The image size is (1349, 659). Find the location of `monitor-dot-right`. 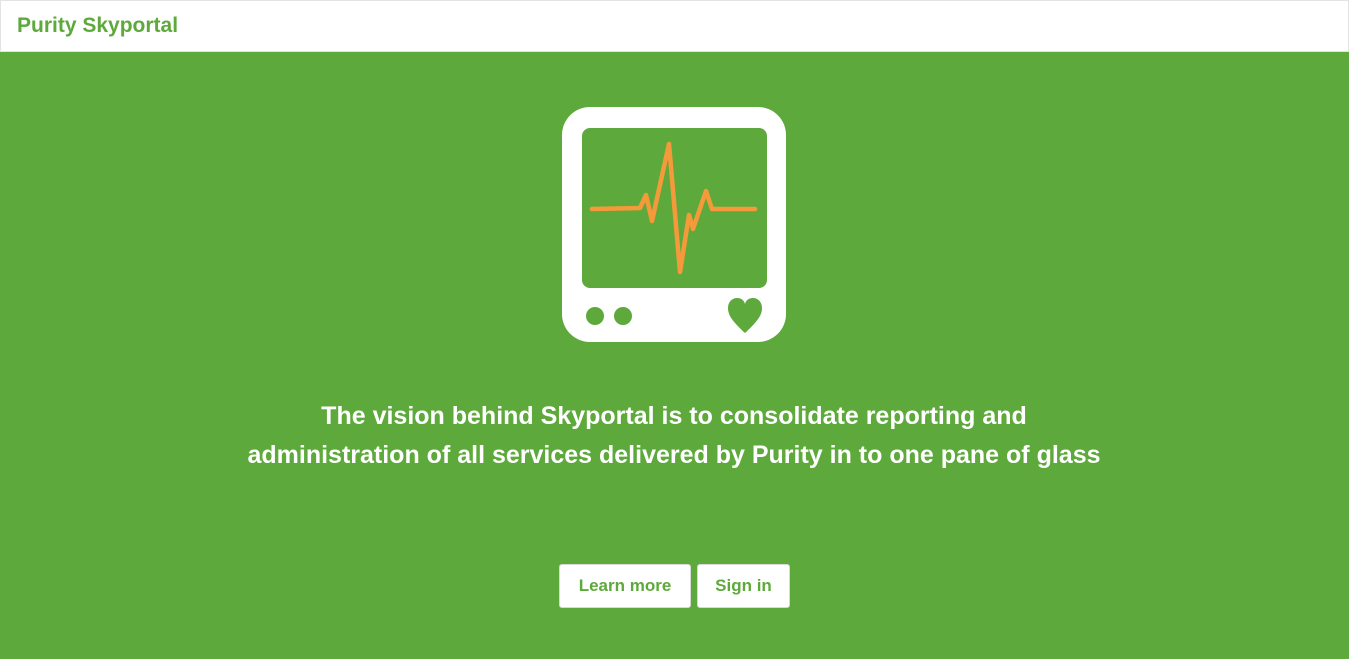

monitor-dot-right is located at coordinates (623, 316).